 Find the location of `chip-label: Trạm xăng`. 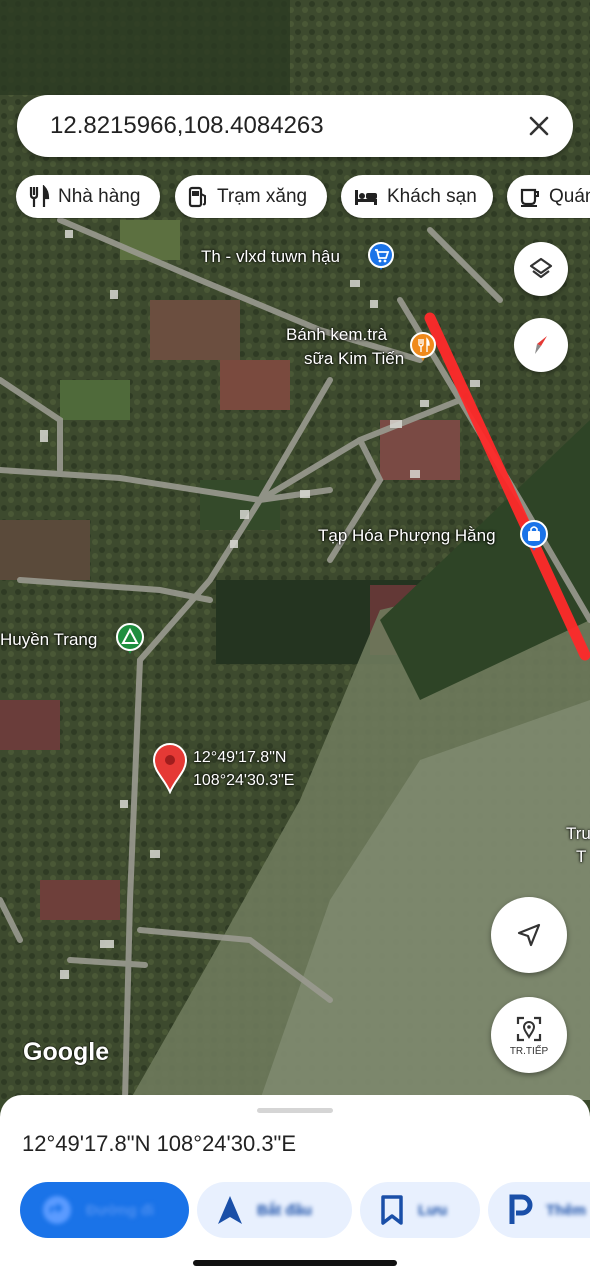

chip-label: Trạm xăng is located at coordinates (262, 196).